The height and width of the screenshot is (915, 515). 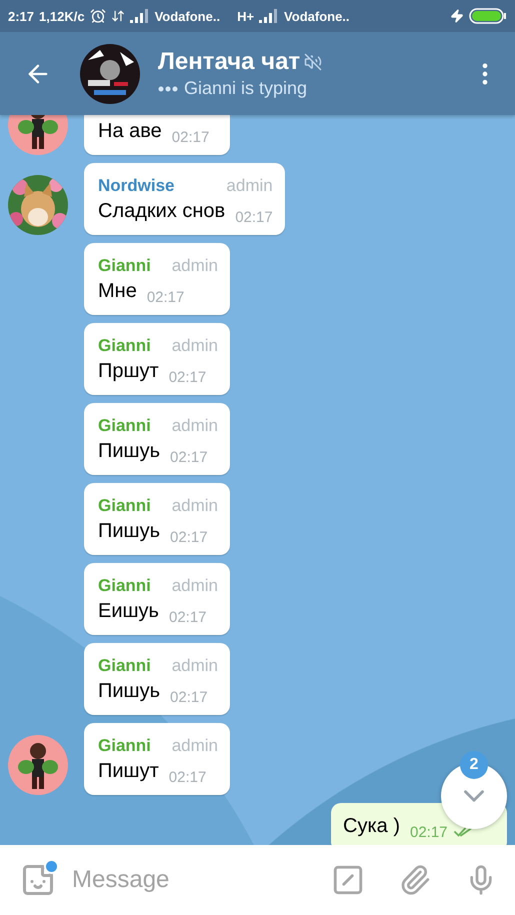 I want to click on attach-button, so click(x=415, y=880).